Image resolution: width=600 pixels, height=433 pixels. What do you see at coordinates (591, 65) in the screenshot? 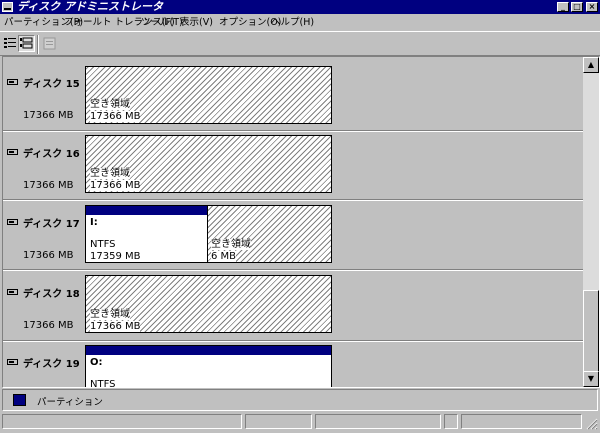
I see `scroll-up-button: ▲` at bounding box center [591, 65].